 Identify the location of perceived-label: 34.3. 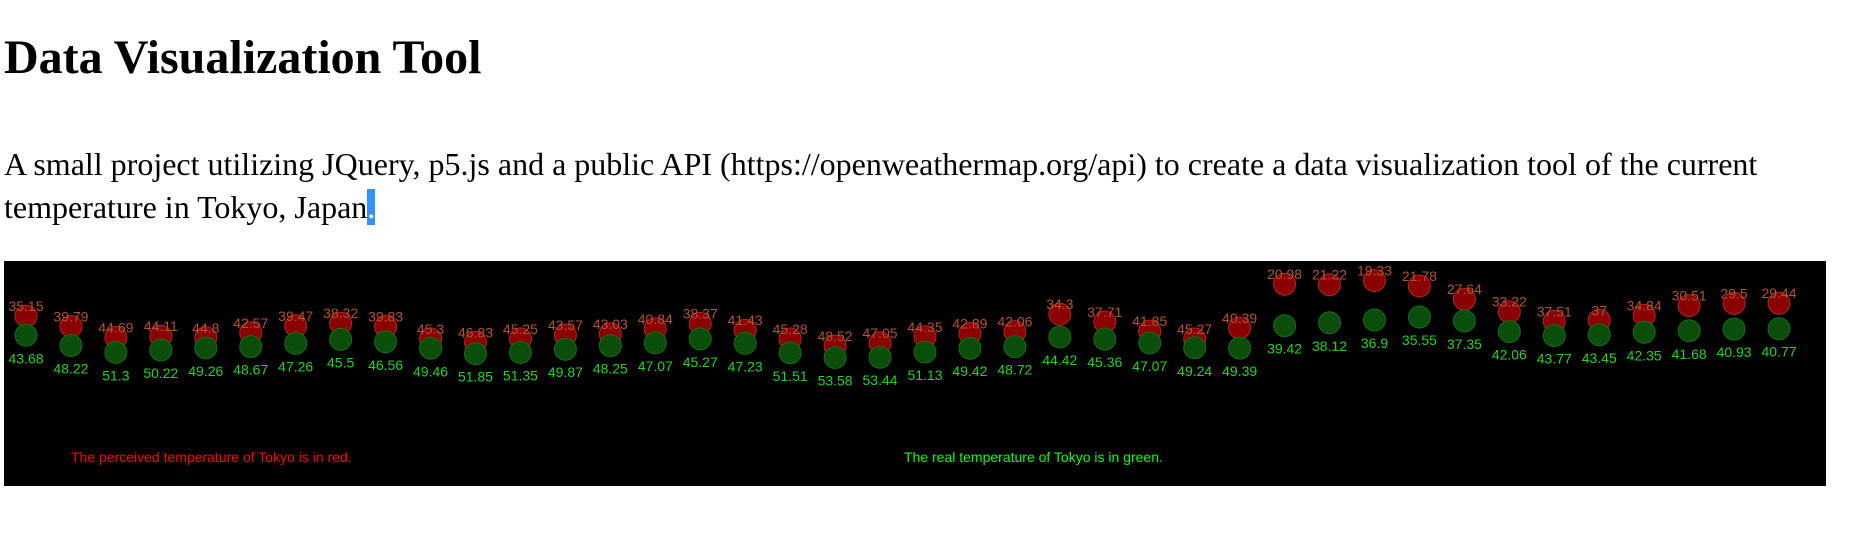
(1059, 304).